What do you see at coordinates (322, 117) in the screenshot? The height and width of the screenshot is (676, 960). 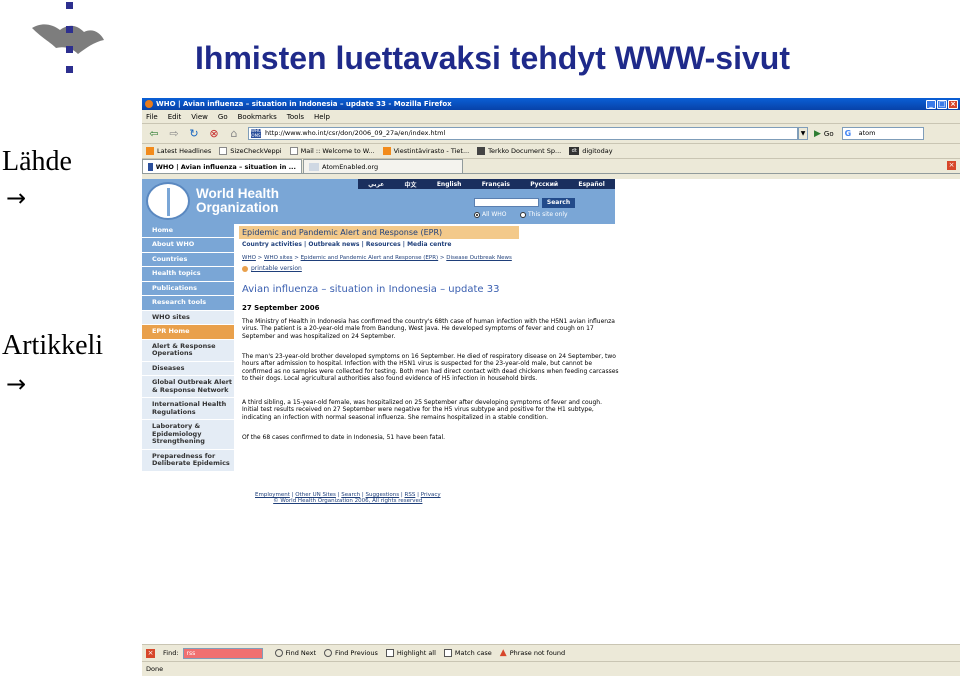 I see `menu-help: Help` at bounding box center [322, 117].